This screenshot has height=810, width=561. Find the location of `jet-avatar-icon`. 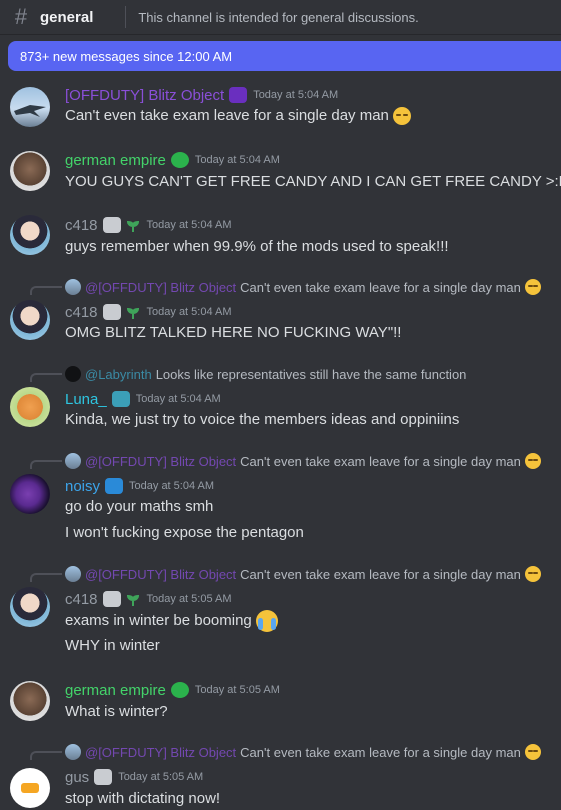

jet-avatar-icon is located at coordinates (30, 111).